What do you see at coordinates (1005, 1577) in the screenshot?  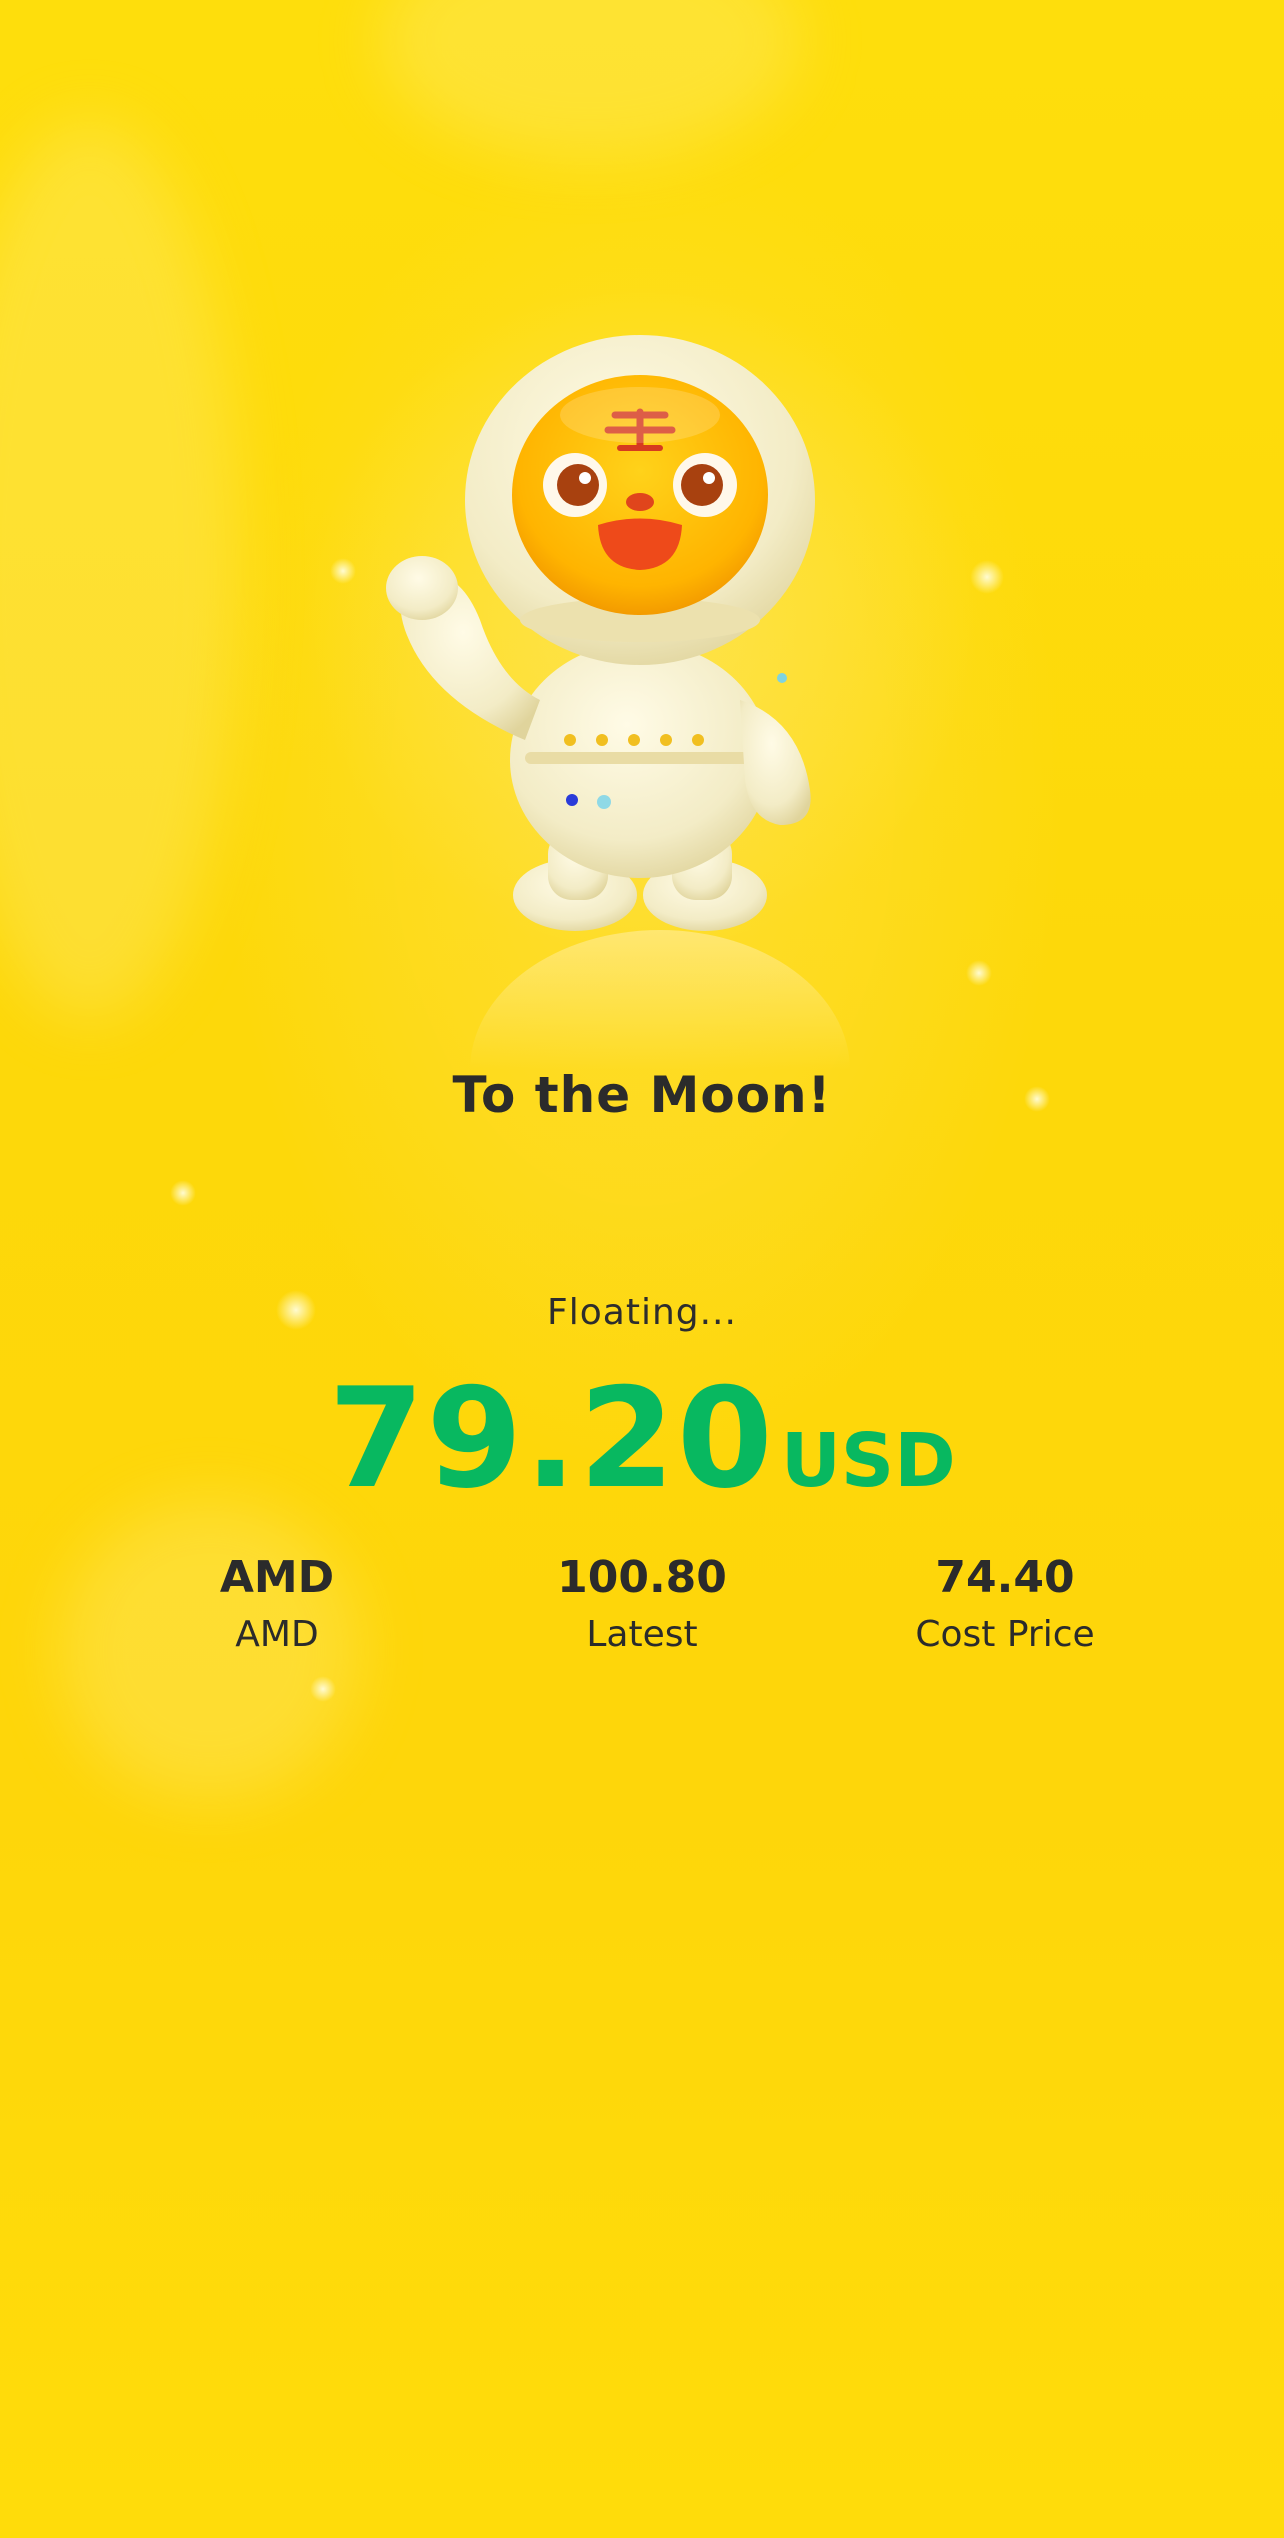 I see `stat-value: 74.40` at bounding box center [1005, 1577].